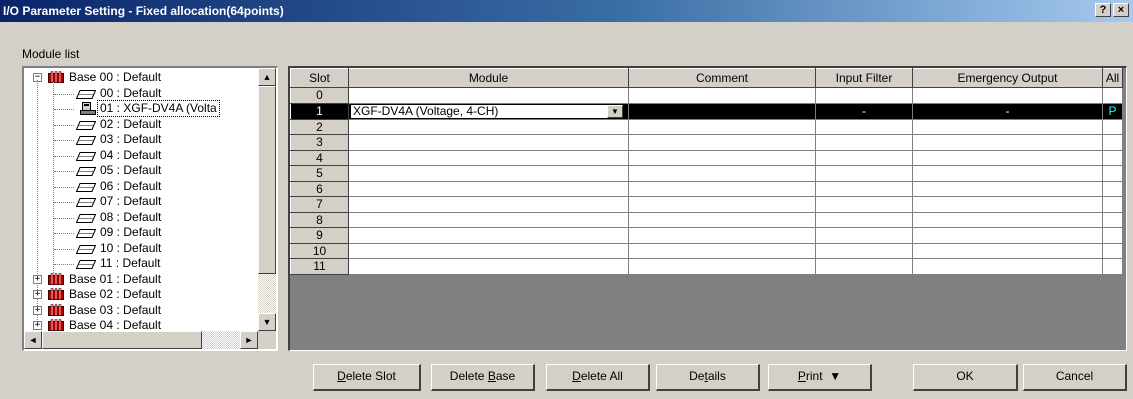 The image size is (1133, 399). What do you see at coordinates (319, 219) in the screenshot?
I see `slot-number-cell: 8` at bounding box center [319, 219].